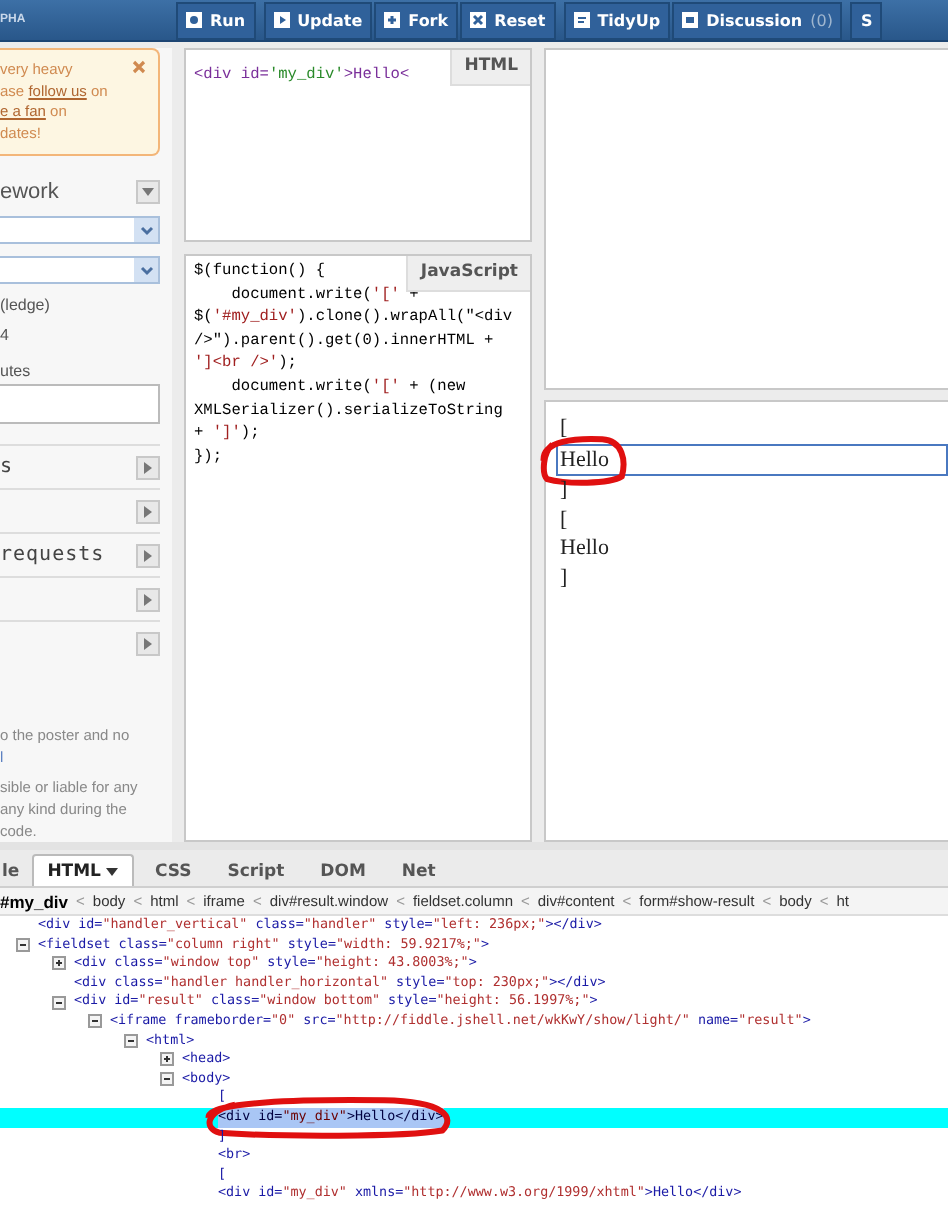 This screenshot has width=948, height=1210. I want to click on panel-tab: CSS, so click(173, 870).